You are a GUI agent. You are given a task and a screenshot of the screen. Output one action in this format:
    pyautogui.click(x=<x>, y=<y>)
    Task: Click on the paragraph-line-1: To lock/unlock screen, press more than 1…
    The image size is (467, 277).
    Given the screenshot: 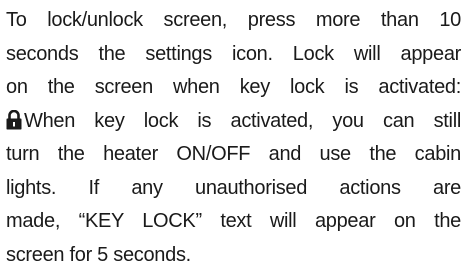 What is the action you would take?
    pyautogui.click(x=233, y=20)
    